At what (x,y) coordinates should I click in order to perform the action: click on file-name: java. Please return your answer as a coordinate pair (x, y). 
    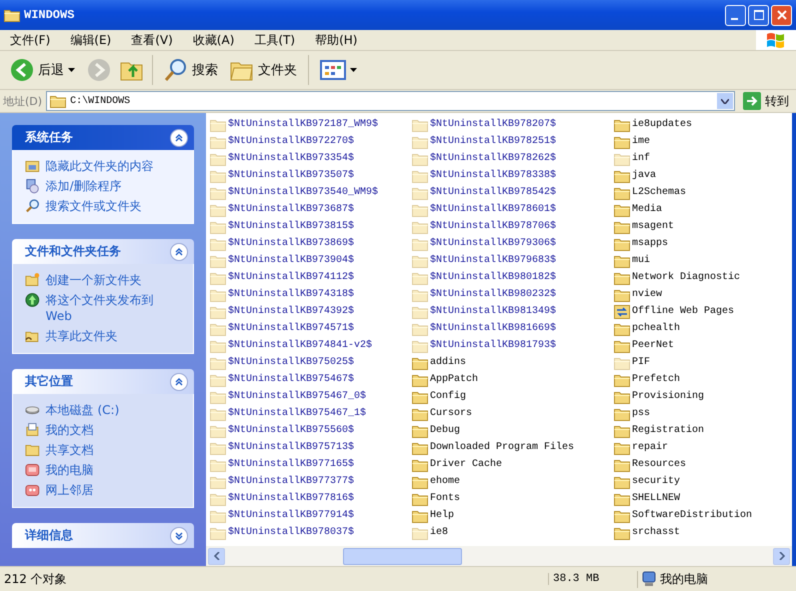
    Looking at the image, I should click on (644, 175).